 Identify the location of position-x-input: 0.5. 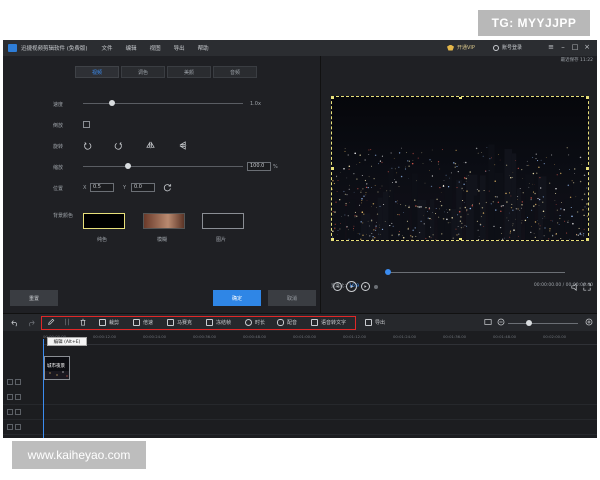
(102, 187).